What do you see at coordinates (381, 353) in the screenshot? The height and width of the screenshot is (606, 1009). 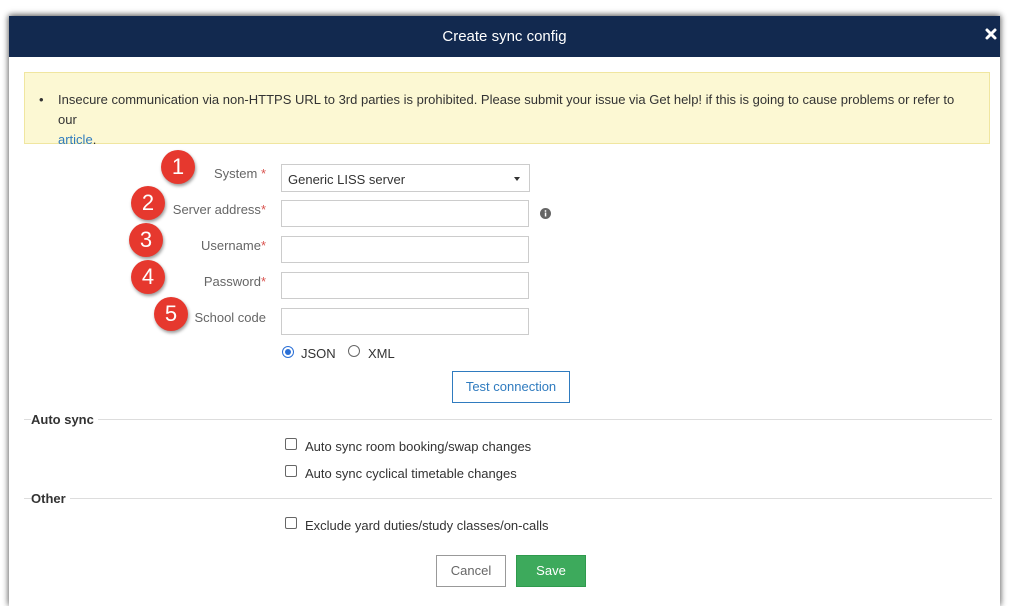 I see `xml-radio-label: XML` at bounding box center [381, 353].